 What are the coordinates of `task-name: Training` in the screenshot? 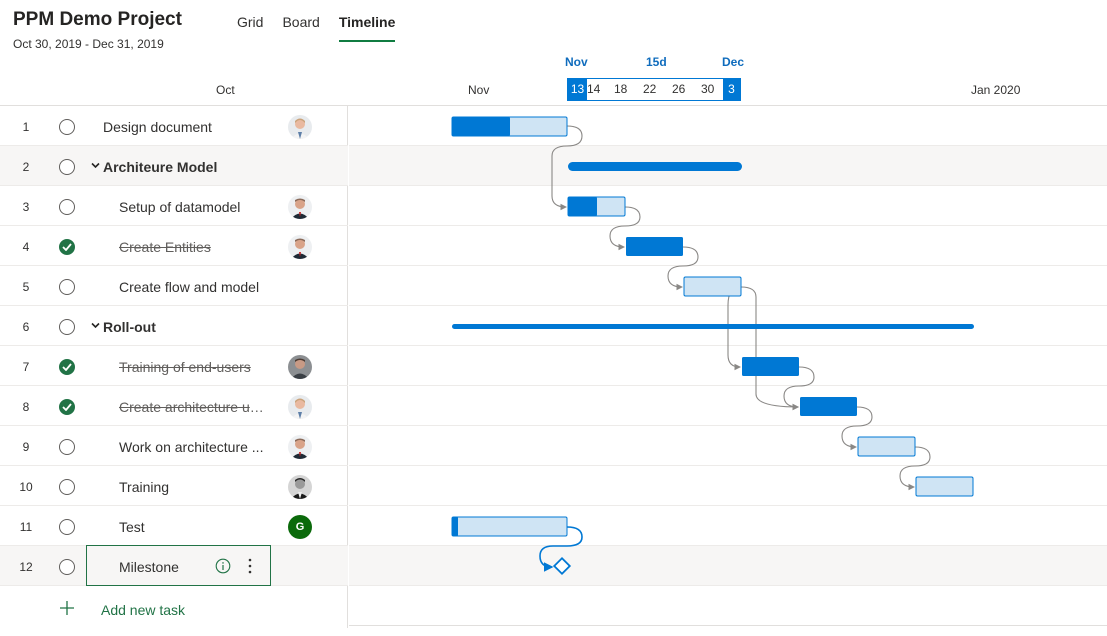 It's located at (144, 487).